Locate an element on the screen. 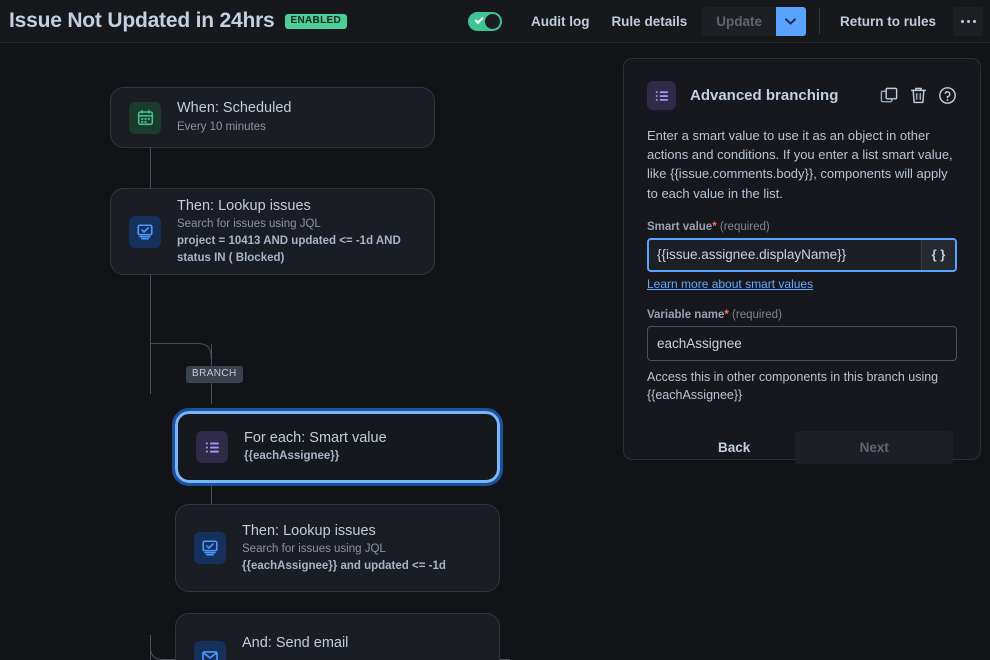 The height and width of the screenshot is (660, 990). chevron-down-icon is located at coordinates (791, 21).